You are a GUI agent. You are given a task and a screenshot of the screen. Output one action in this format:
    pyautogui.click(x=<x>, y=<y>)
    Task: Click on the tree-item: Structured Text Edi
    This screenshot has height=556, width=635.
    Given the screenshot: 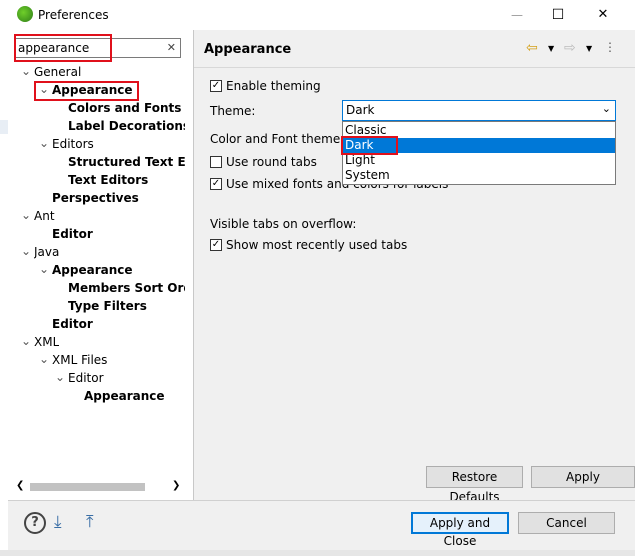 What is the action you would take?
    pyautogui.click(x=126, y=162)
    